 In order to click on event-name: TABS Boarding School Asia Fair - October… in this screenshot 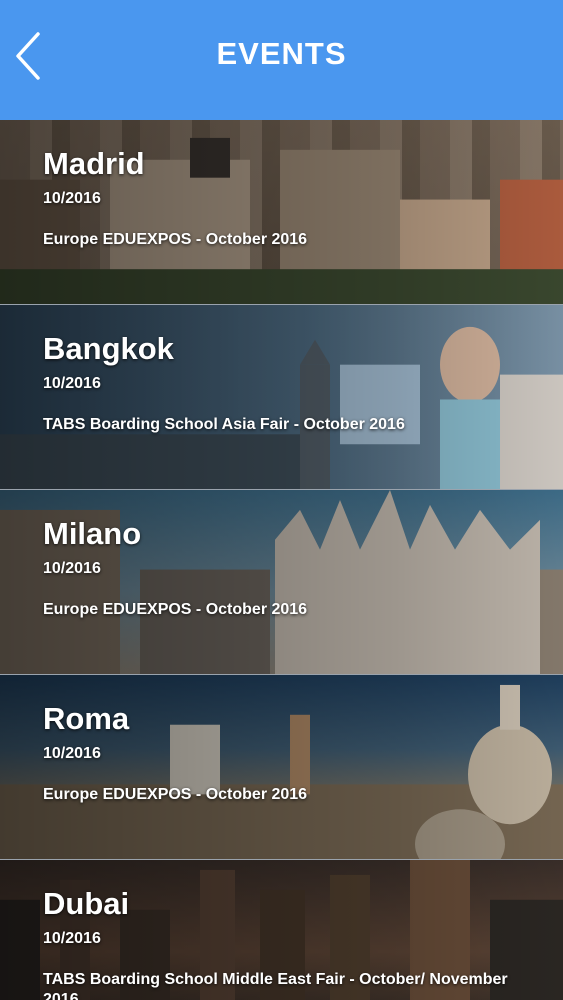, I will do `click(224, 424)`.